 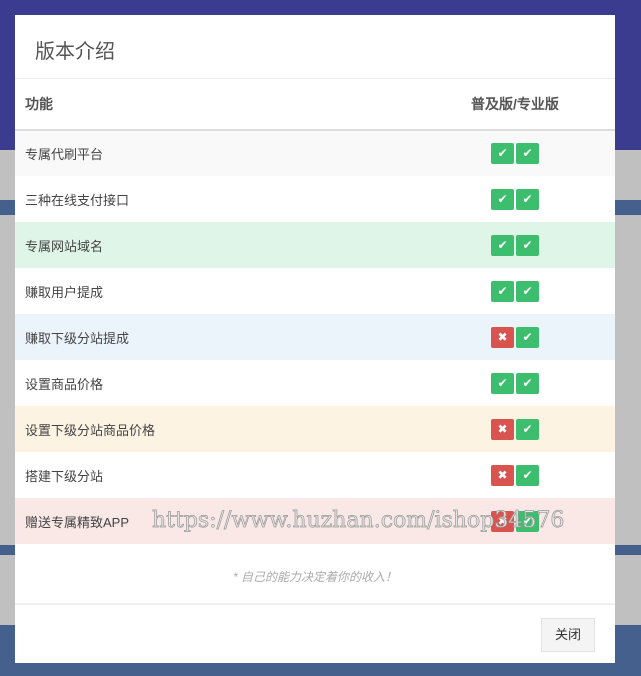 What do you see at coordinates (64, 154) in the screenshot?
I see `feature-name: 专属代刷平台` at bounding box center [64, 154].